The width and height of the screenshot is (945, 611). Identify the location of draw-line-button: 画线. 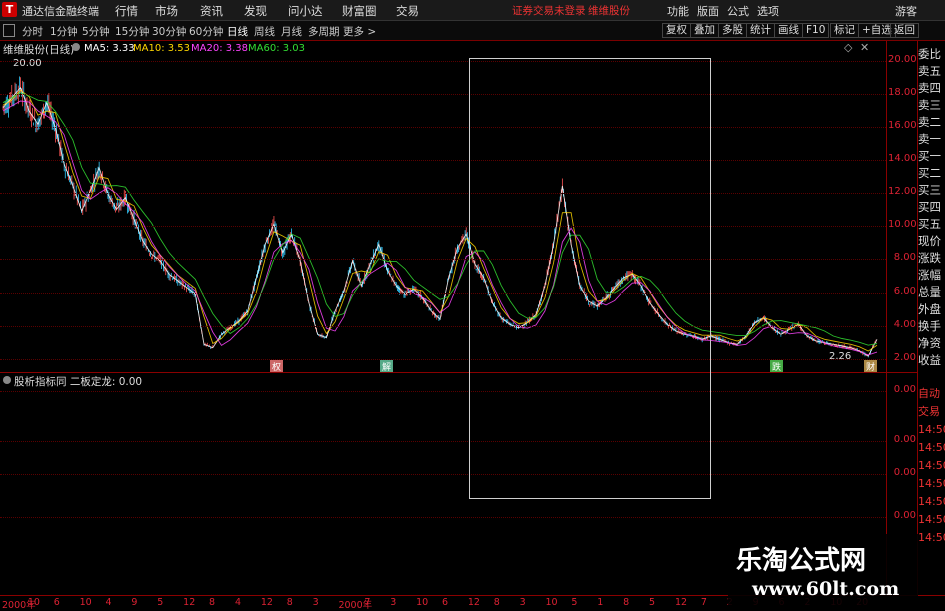
(788, 30).